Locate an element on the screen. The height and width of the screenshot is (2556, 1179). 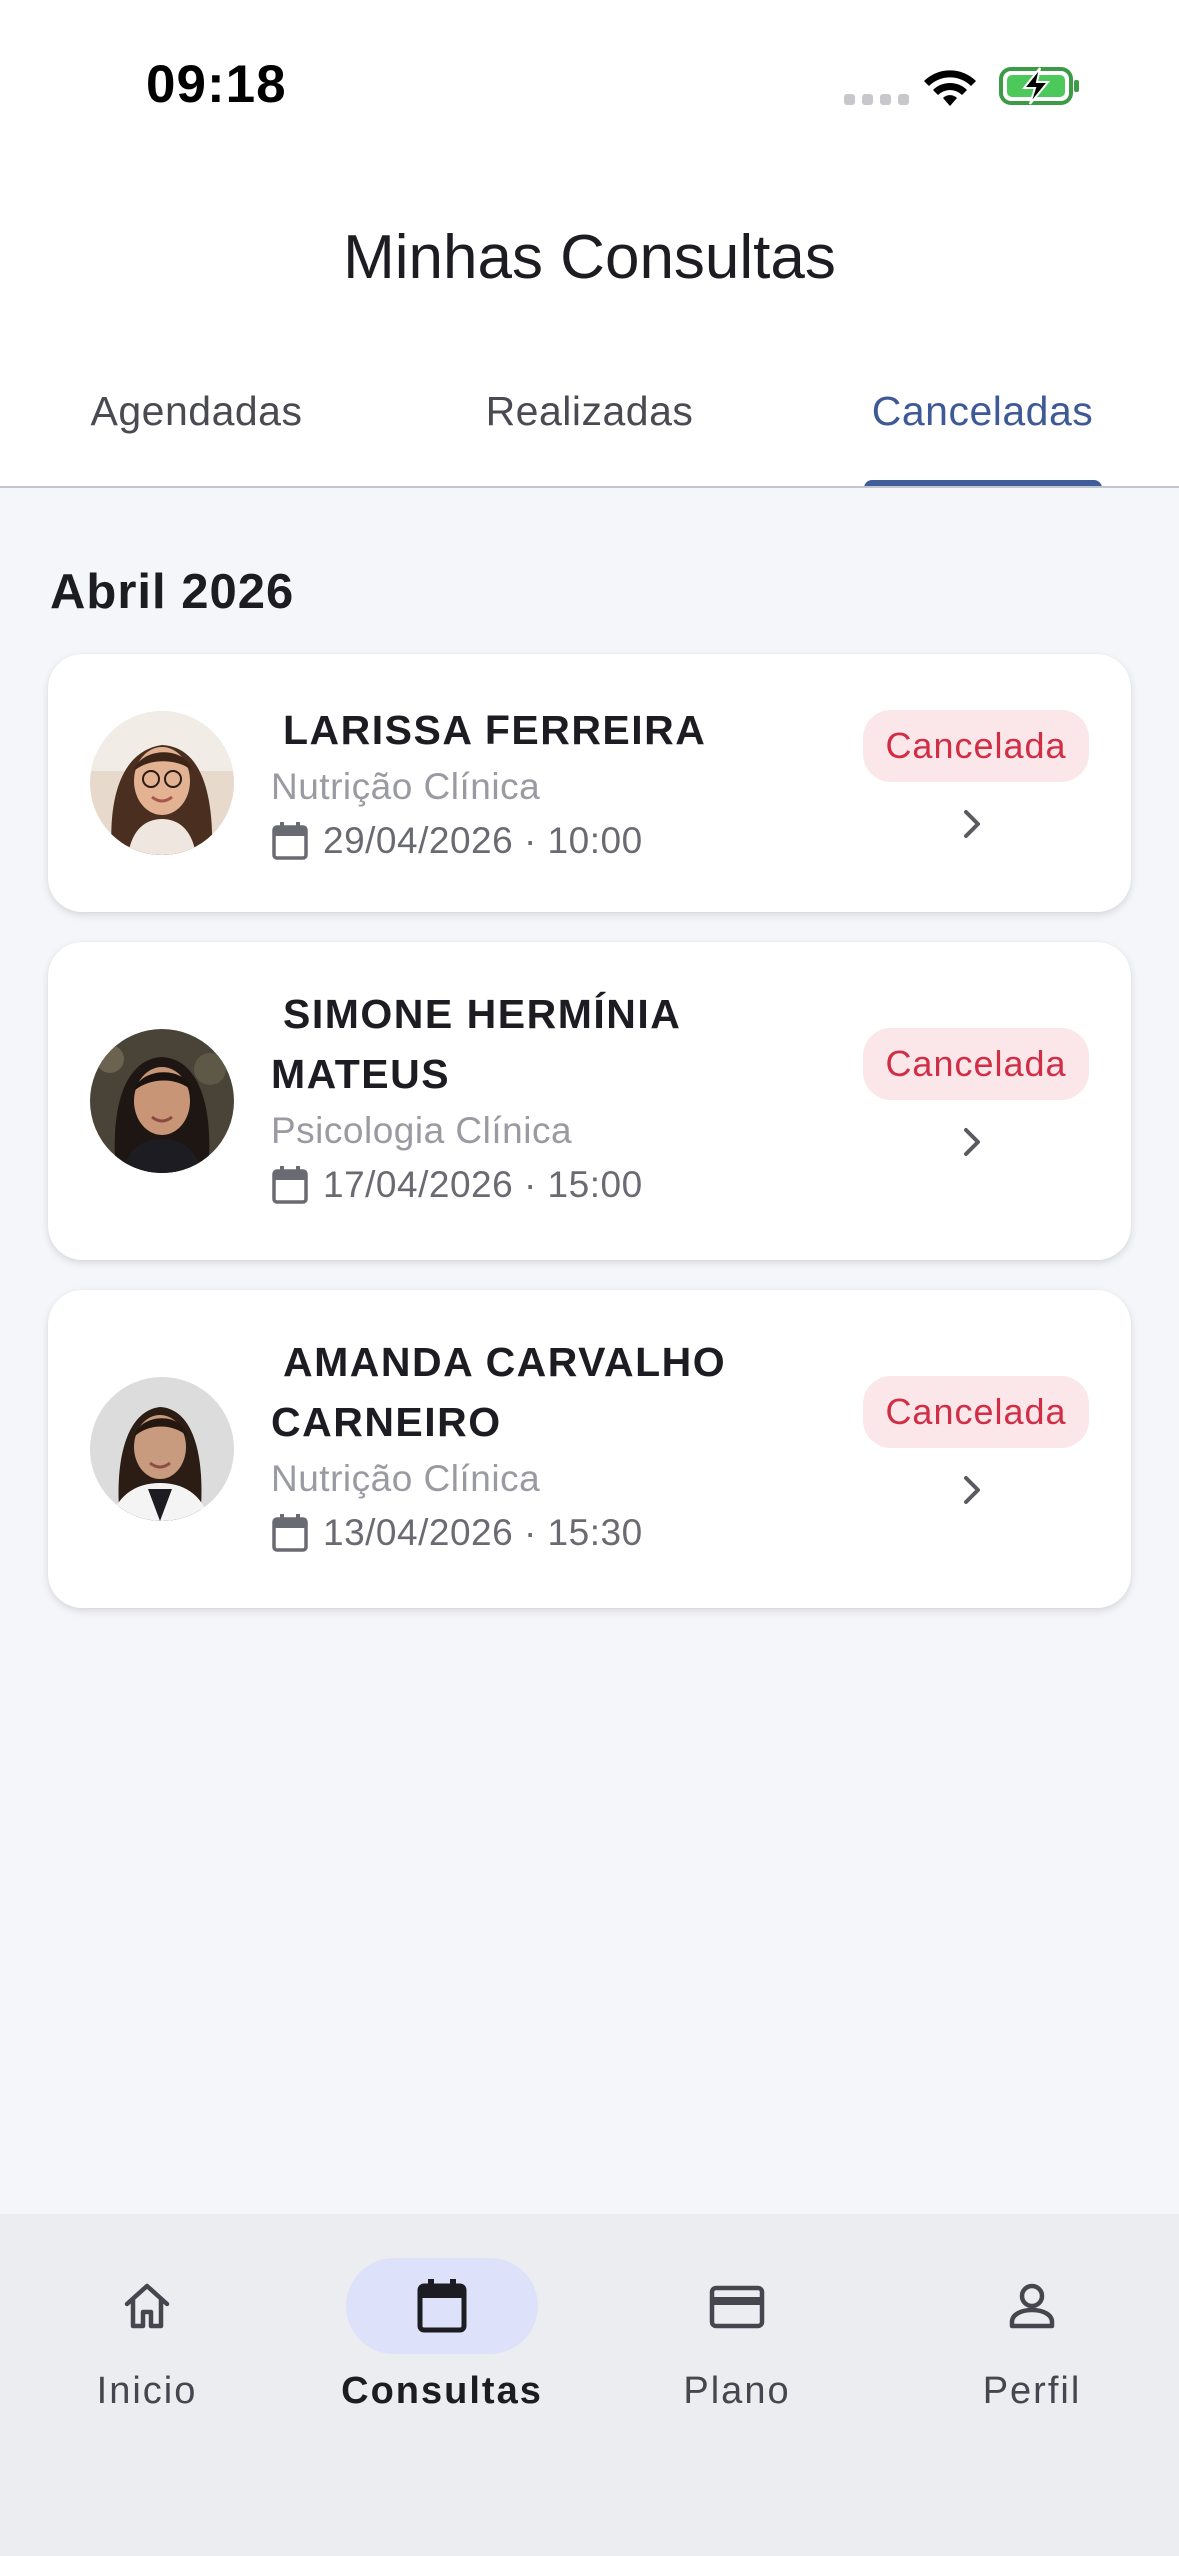
nav-label: Inicio is located at coordinates (147, 2391).